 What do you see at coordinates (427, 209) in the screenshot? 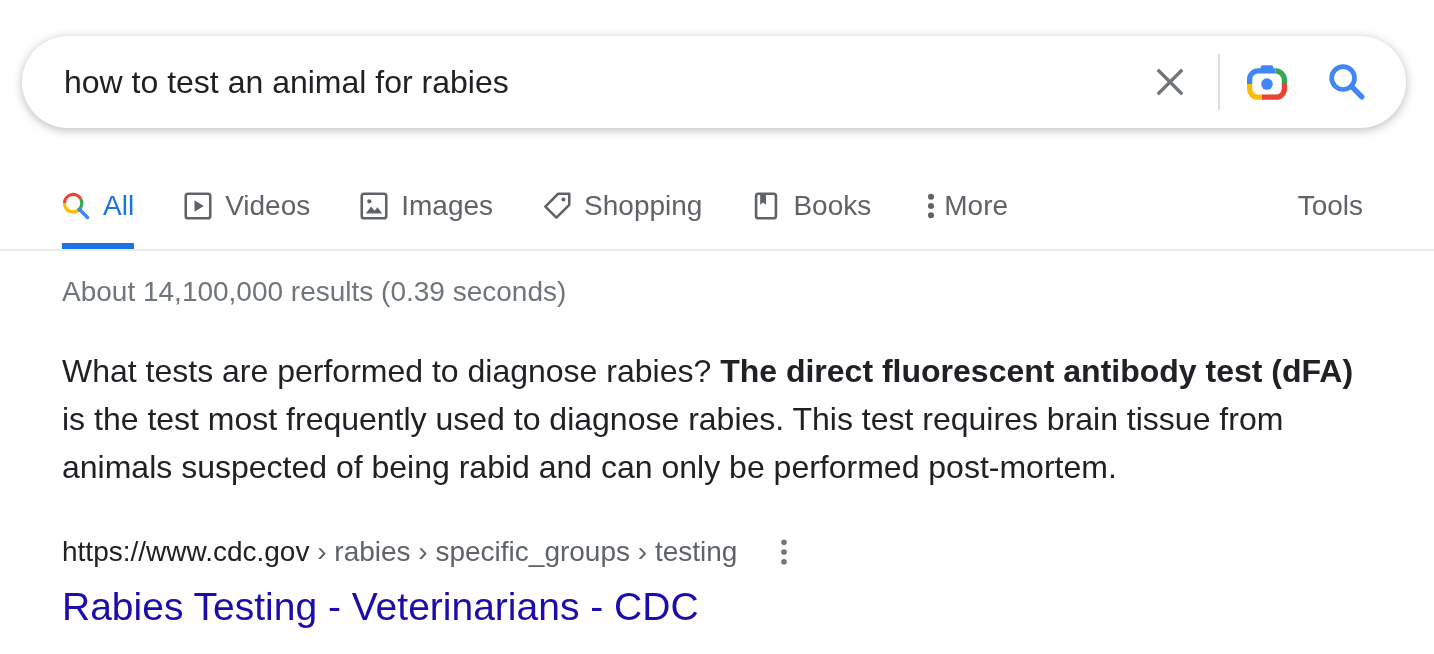
I see `tab: Images` at bounding box center [427, 209].